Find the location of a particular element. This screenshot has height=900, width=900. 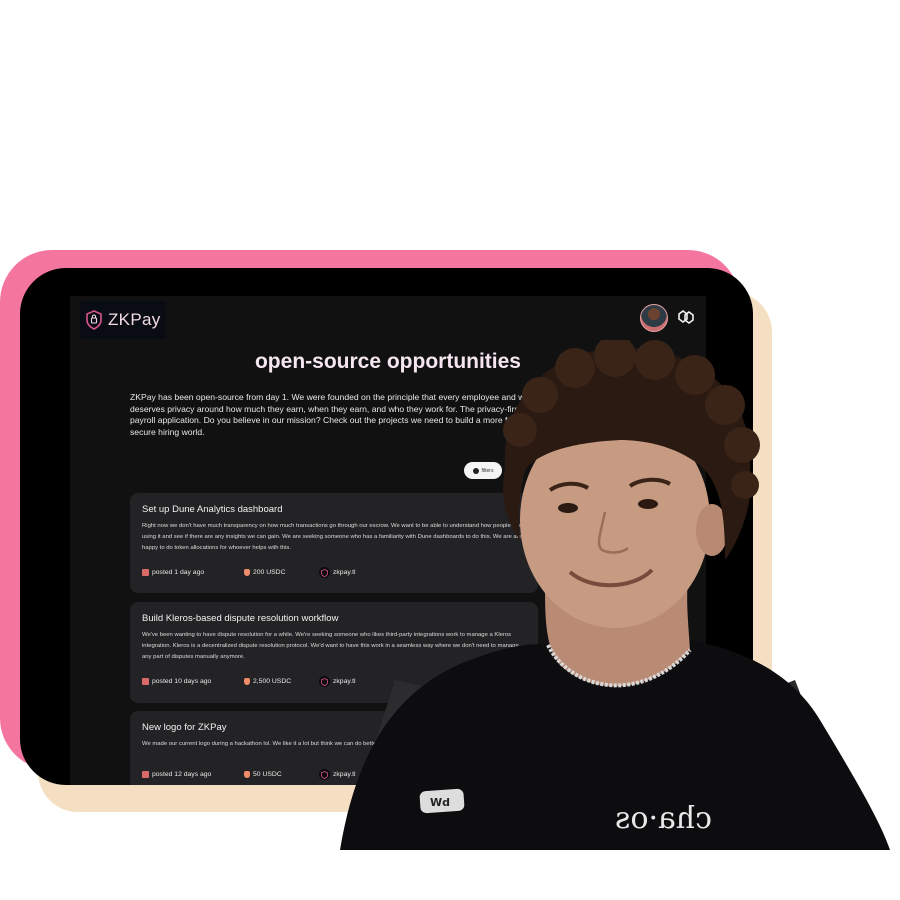

reward-amount: 50 USDC is located at coordinates (267, 774).